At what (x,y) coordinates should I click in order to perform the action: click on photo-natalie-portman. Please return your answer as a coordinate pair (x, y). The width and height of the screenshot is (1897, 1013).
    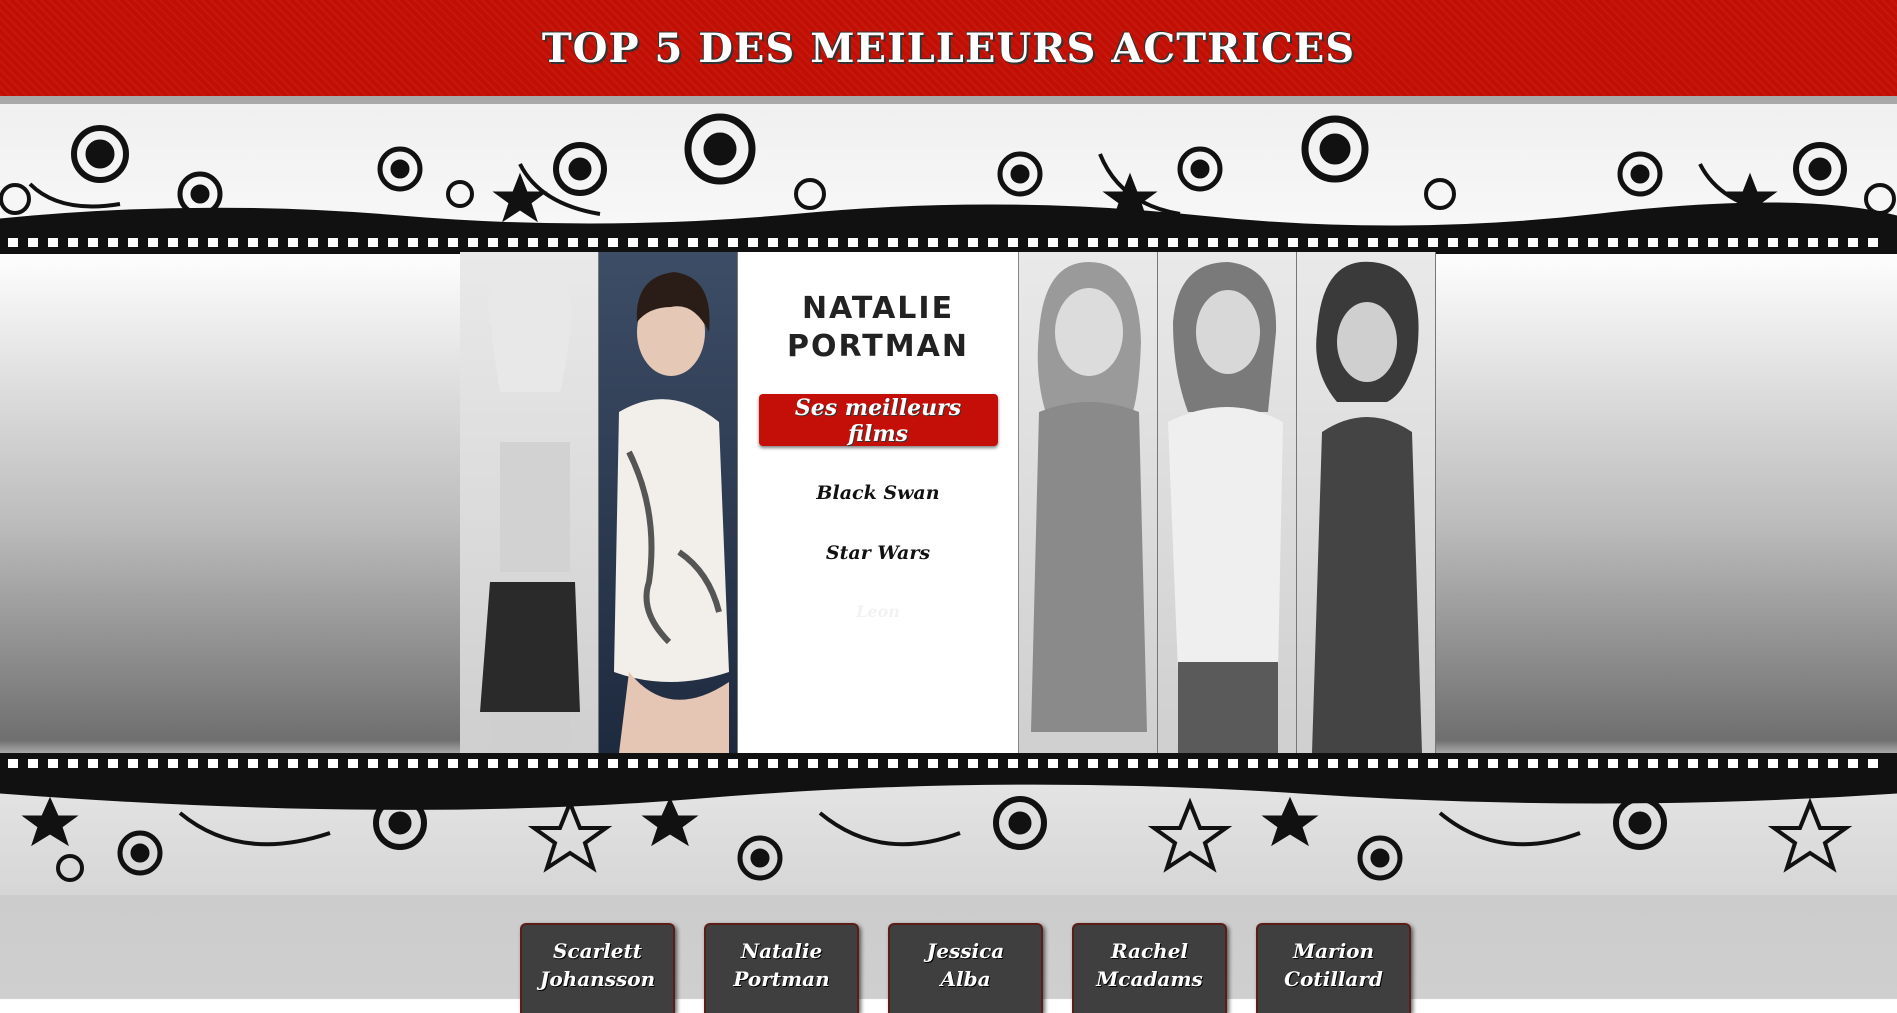
    Looking at the image, I should click on (668, 502).